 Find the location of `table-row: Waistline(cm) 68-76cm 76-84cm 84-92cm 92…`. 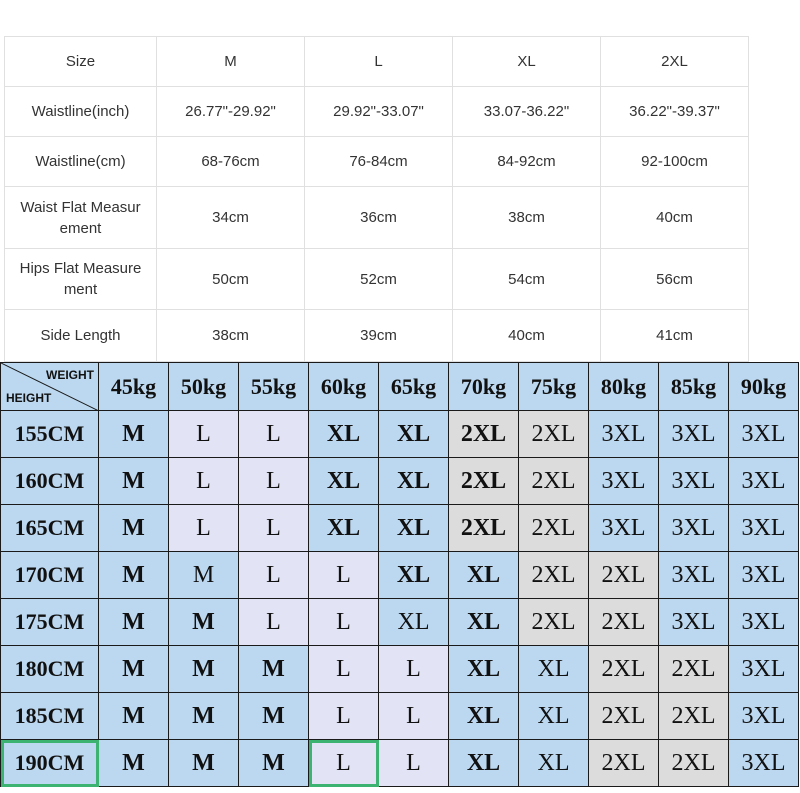

table-row: Waistline(cm) 68-76cm 76-84cm 84-92cm 92… is located at coordinates (376, 161).